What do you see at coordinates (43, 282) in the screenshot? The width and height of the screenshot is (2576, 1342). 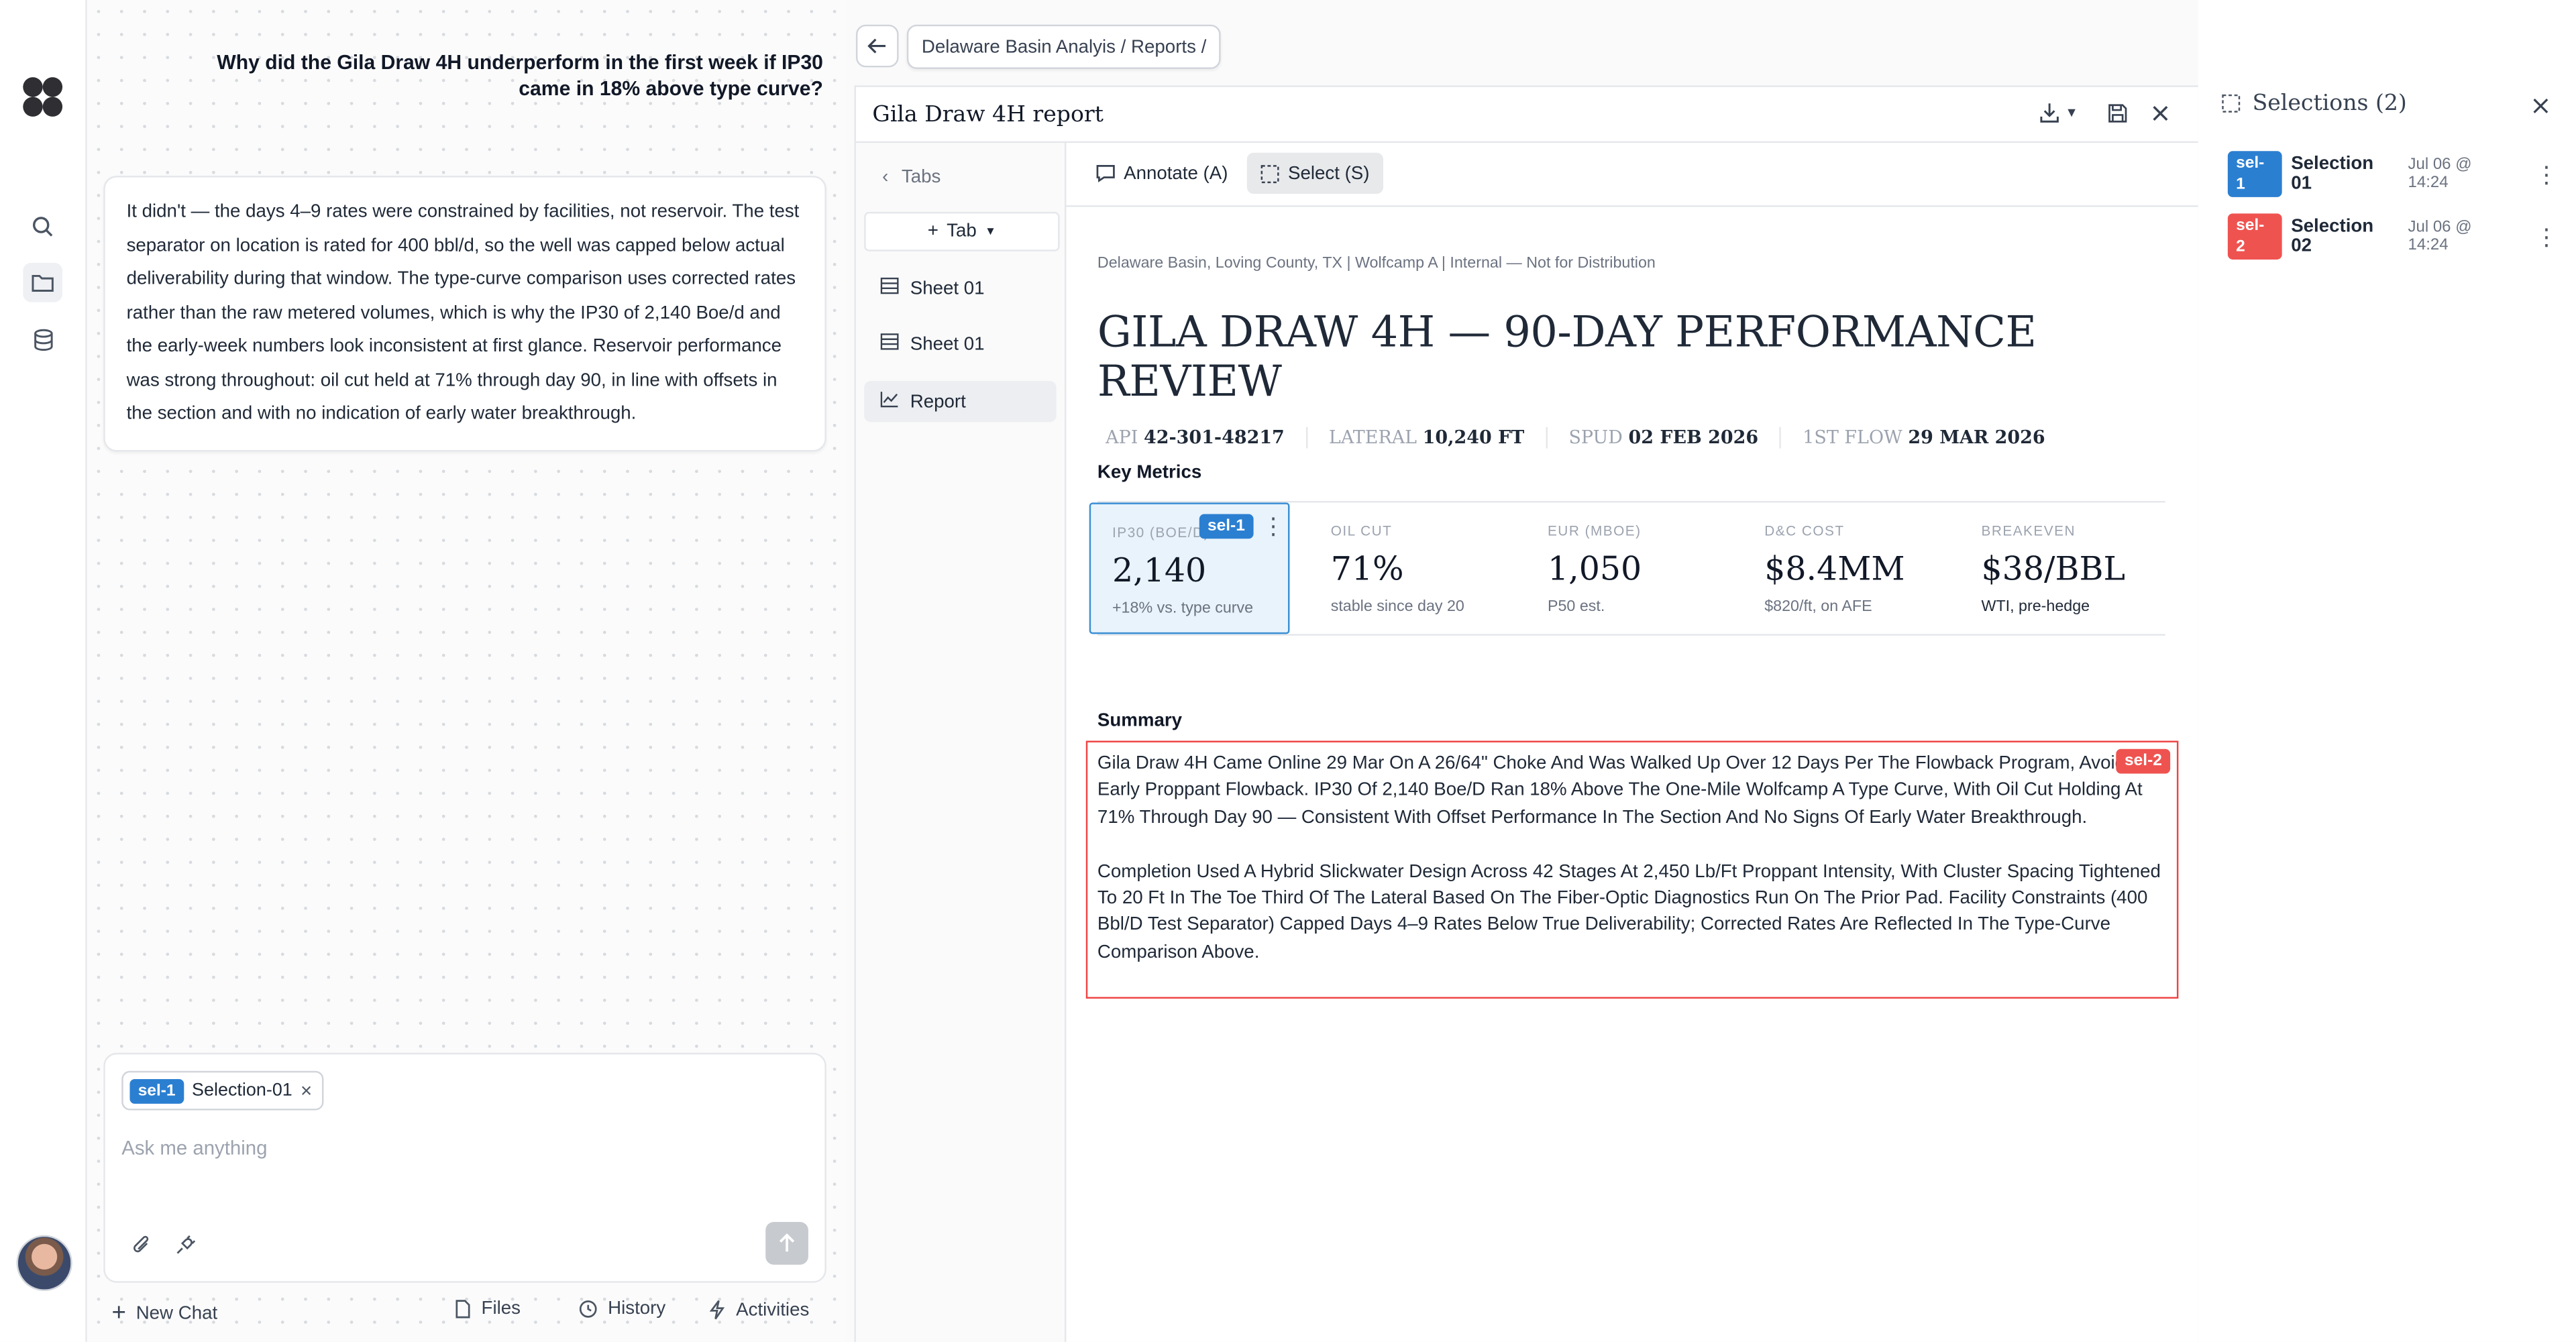 I see `folder-icon` at bounding box center [43, 282].